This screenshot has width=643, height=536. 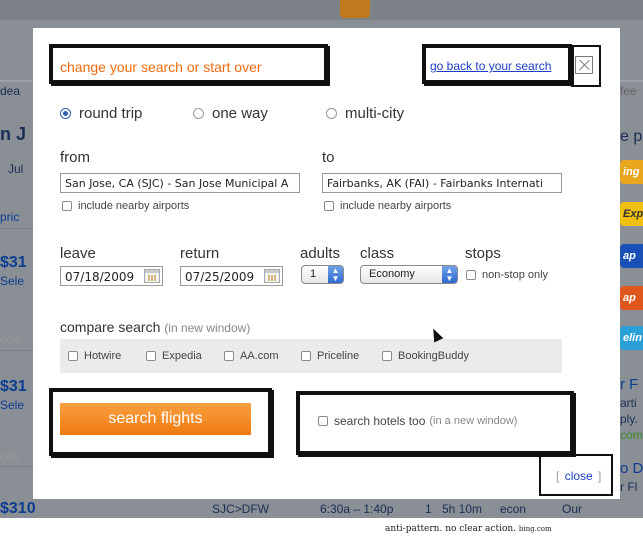 I want to click on non-stop-checkbox: non-stop only, so click(x=507, y=275).